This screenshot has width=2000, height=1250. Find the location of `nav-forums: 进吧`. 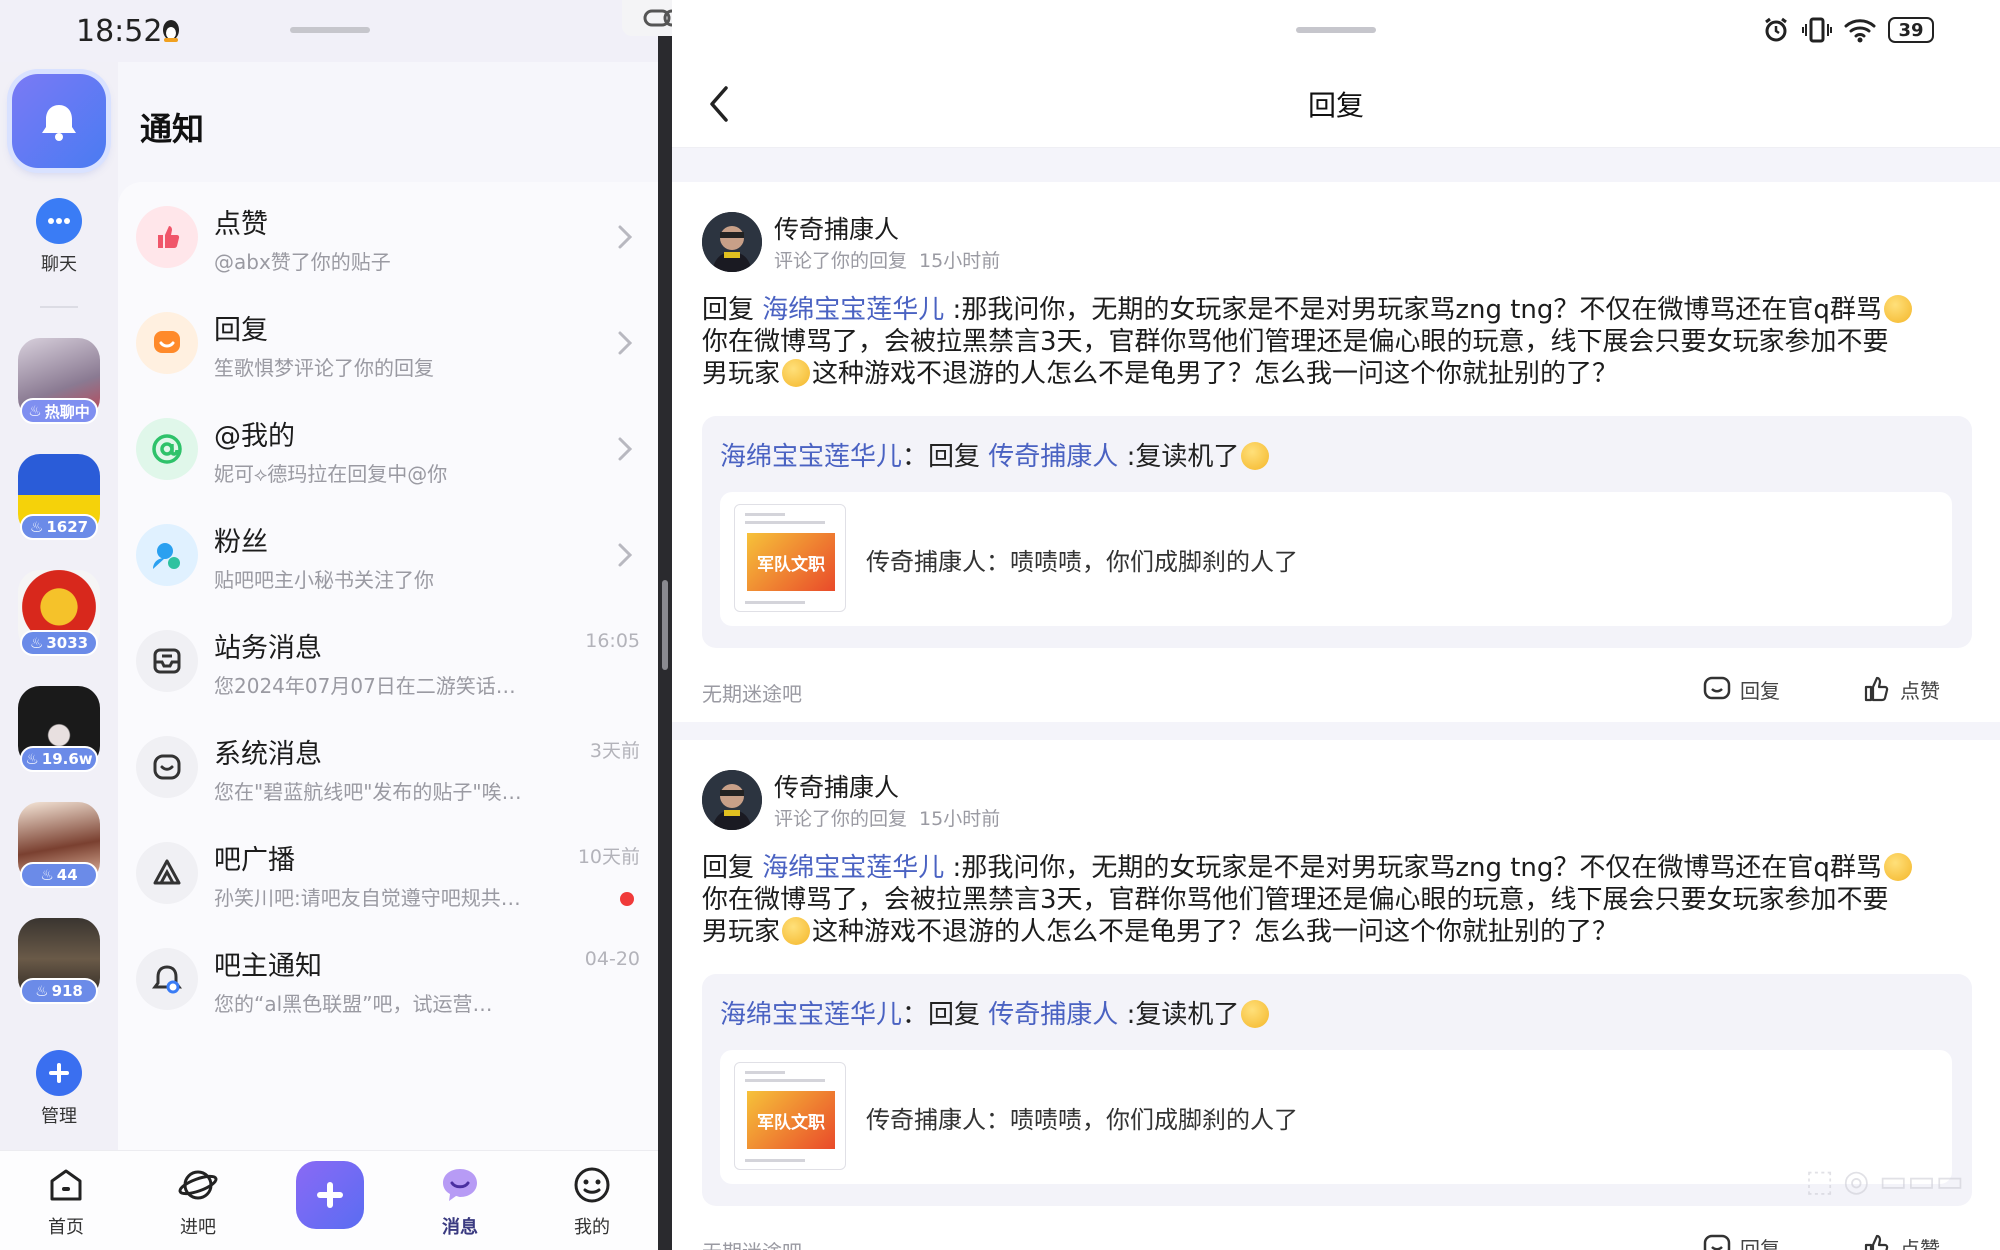

nav-forums: 进吧 is located at coordinates (198, 1202).